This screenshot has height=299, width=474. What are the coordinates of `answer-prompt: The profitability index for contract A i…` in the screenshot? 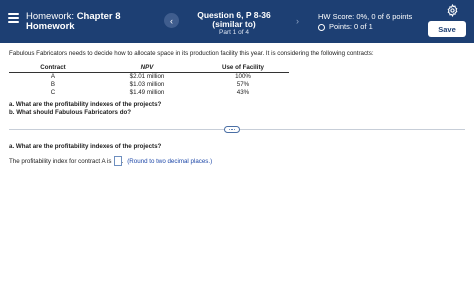 It's located at (60, 161).